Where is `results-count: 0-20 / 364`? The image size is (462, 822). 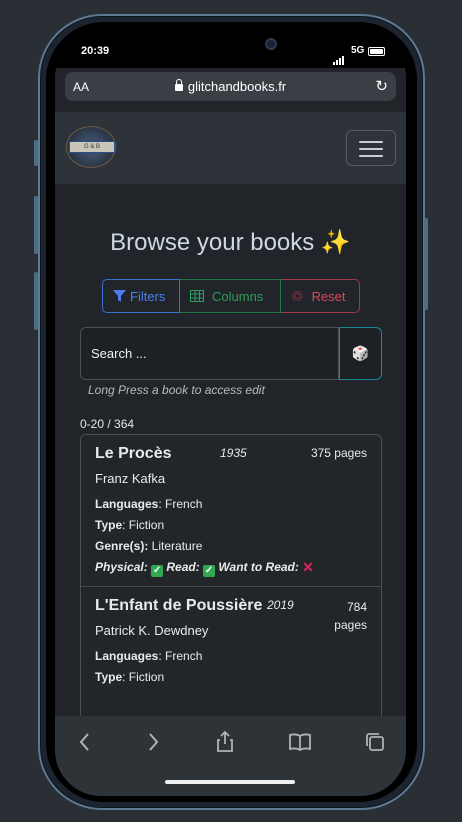 results-count: 0-20 / 364 is located at coordinates (107, 424).